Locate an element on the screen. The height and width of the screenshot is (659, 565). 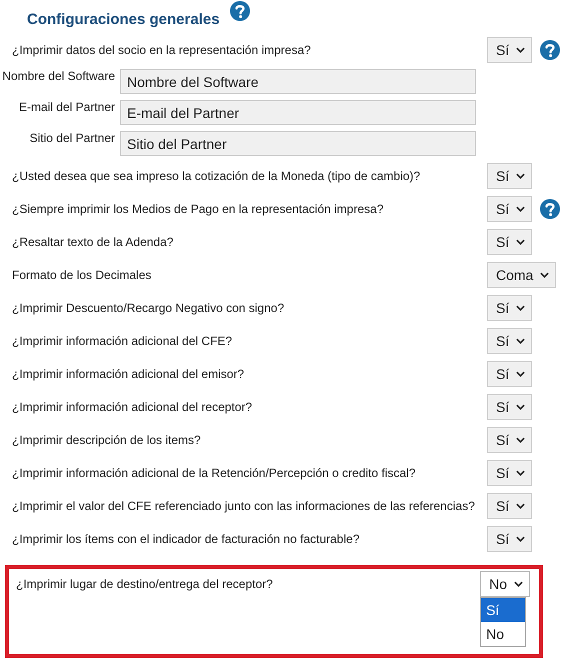
field-label: Nombre del Software is located at coordinates (58, 76).